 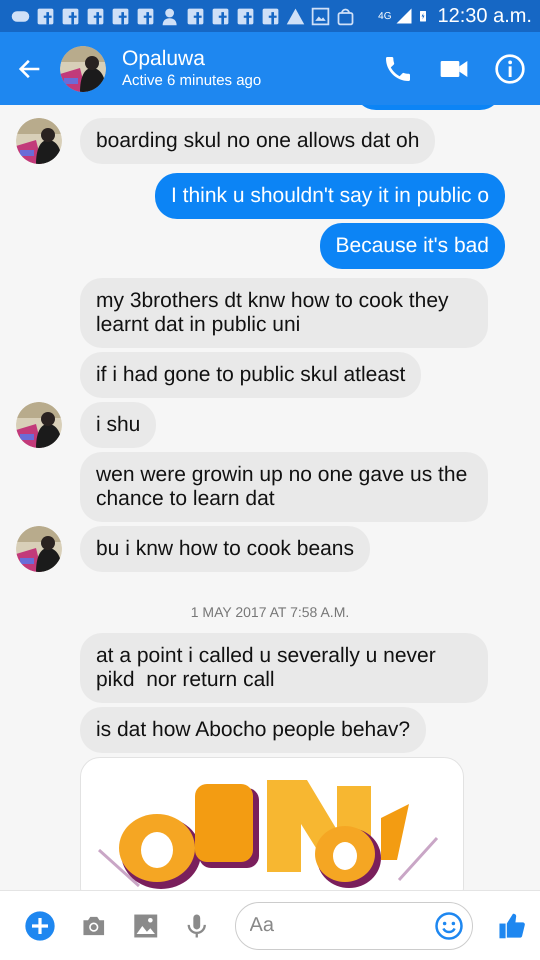 I want to click on outgoing-message-bubble: Because it's bad, so click(x=412, y=246).